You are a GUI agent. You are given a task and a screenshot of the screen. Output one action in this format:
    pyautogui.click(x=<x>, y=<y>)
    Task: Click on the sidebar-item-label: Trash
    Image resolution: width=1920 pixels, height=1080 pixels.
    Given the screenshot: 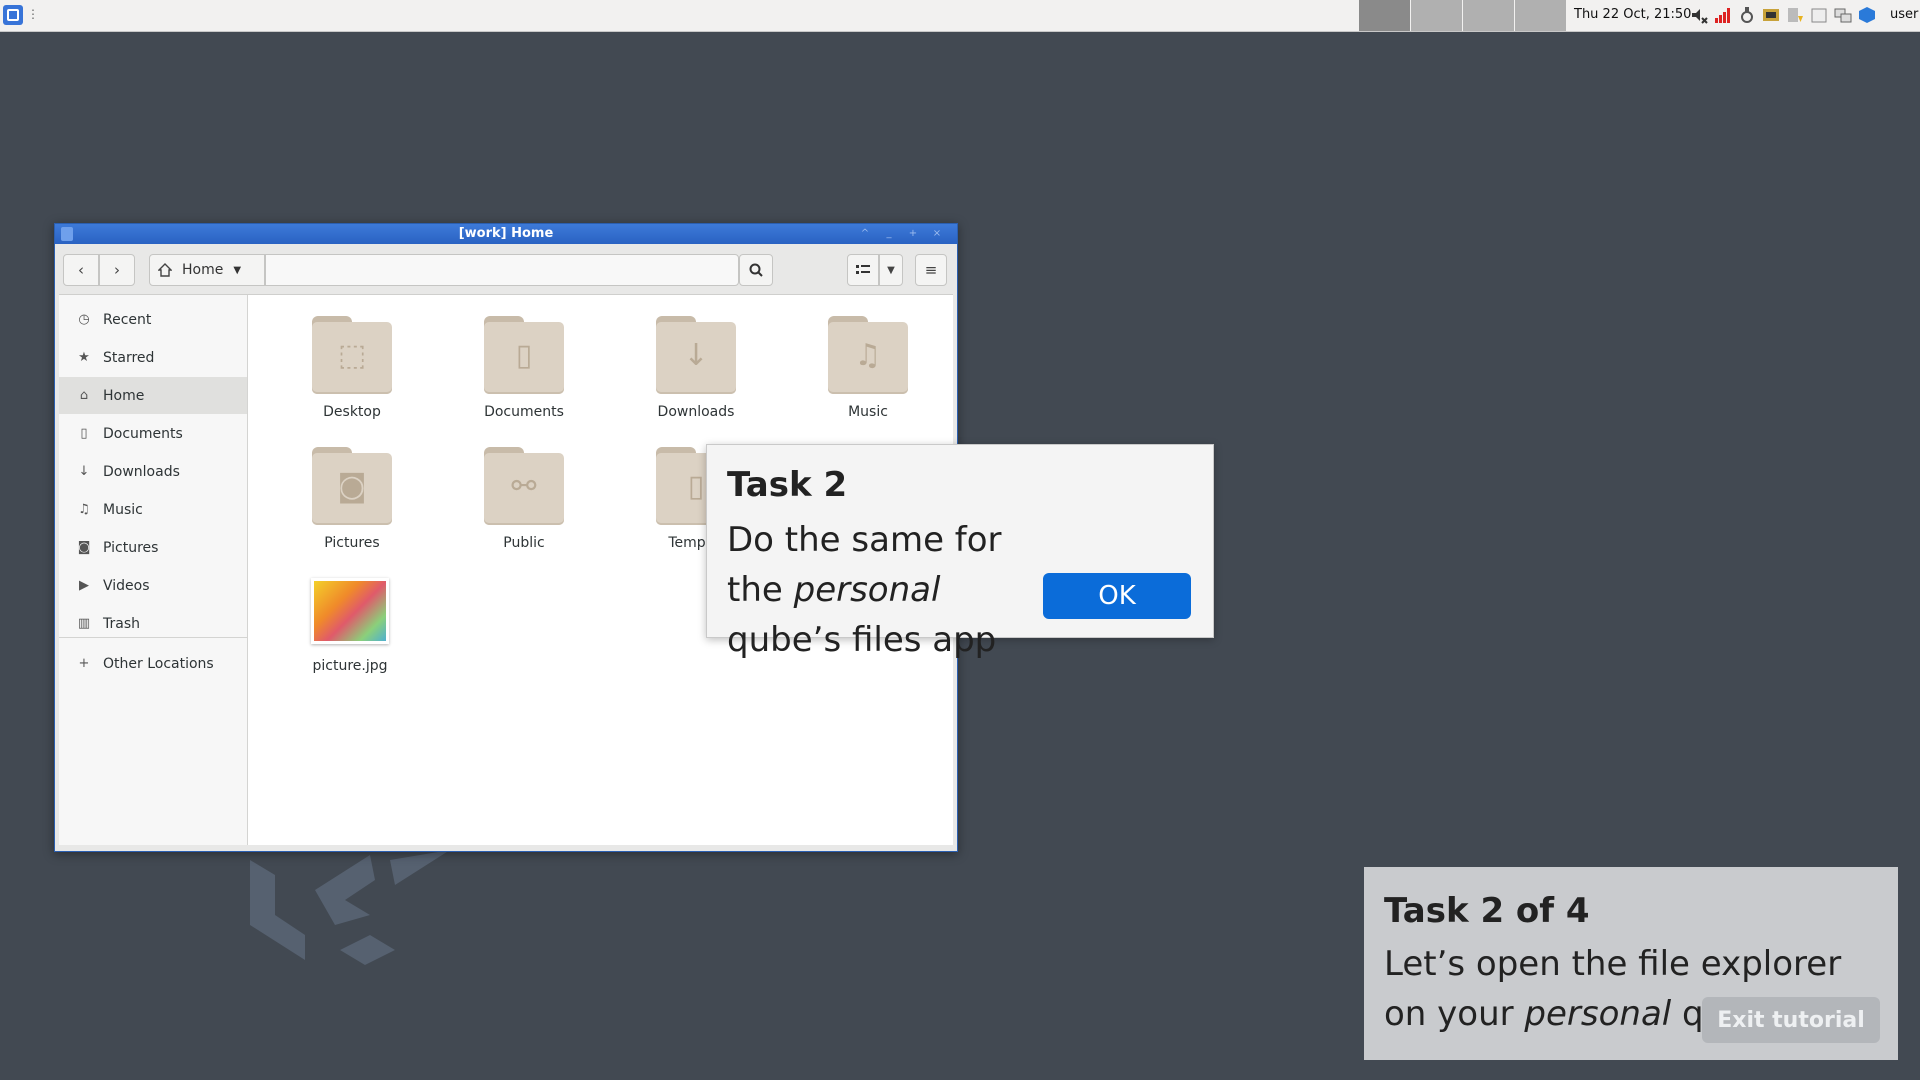 What is the action you would take?
    pyautogui.click(x=121, y=623)
    